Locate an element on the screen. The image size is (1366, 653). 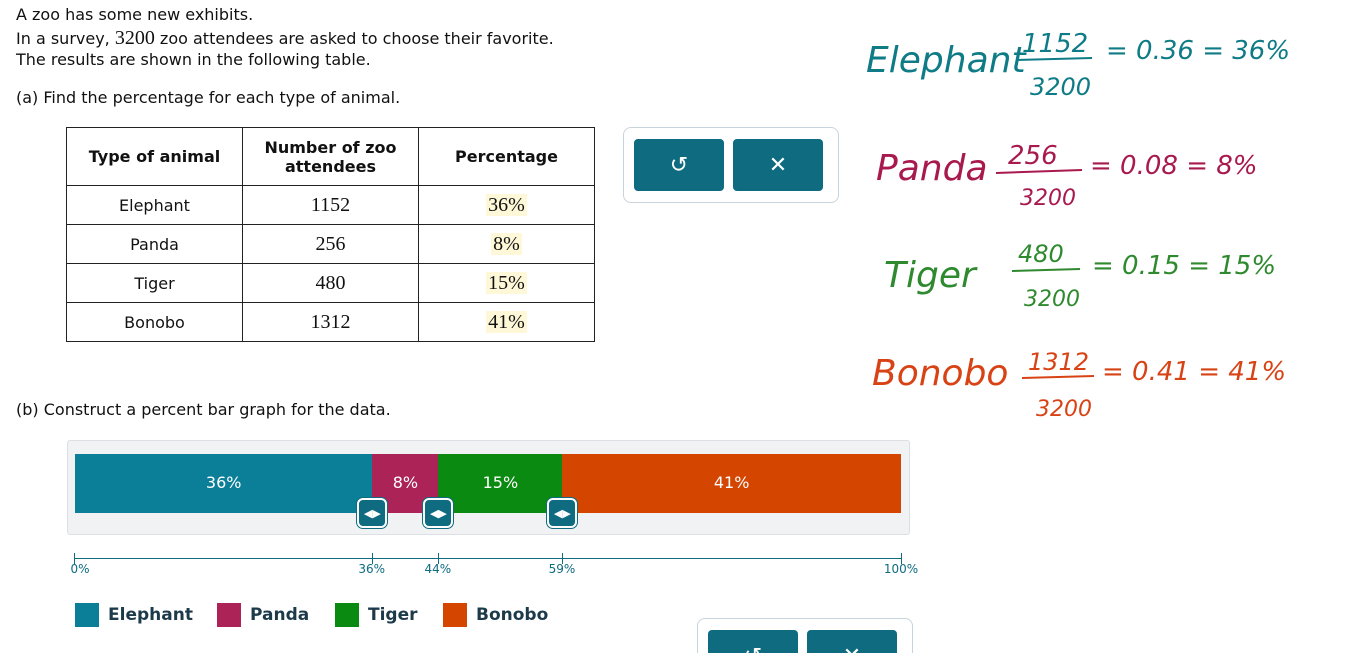
graph-toolbox: ↺ ✕ is located at coordinates (805, 635).